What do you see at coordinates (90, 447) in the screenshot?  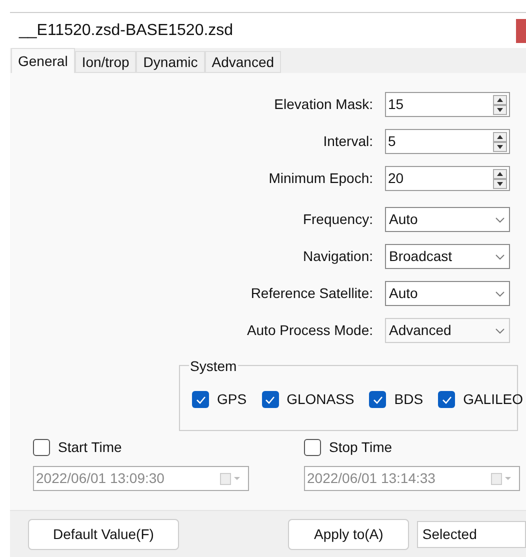 I see `checkbox-label: Start Time` at bounding box center [90, 447].